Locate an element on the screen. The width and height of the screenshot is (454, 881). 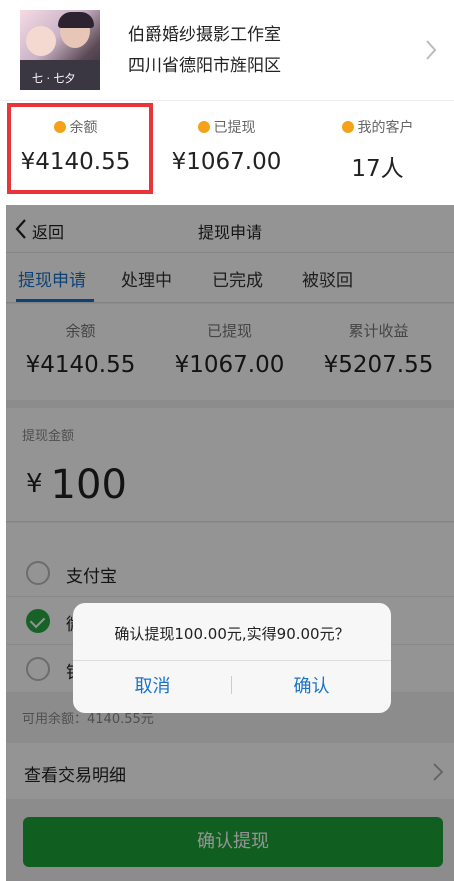
dialog-ok-button: 确认 is located at coordinates (311, 687).